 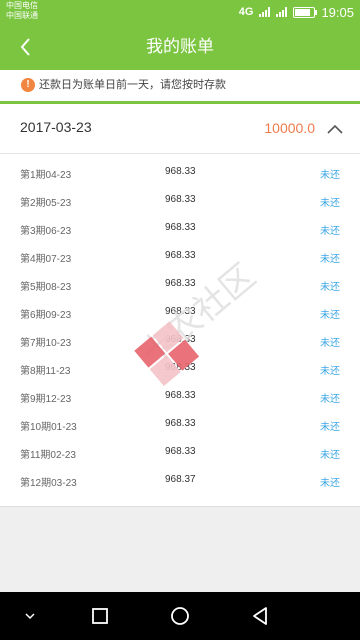 I want to click on chevron-up-icon, so click(x=335, y=129).